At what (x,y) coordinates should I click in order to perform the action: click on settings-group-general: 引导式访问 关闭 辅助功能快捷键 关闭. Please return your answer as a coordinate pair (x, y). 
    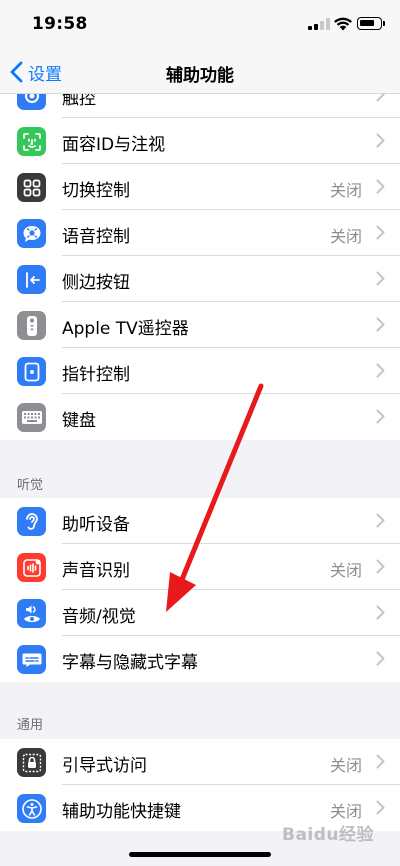
    Looking at the image, I should click on (200, 785).